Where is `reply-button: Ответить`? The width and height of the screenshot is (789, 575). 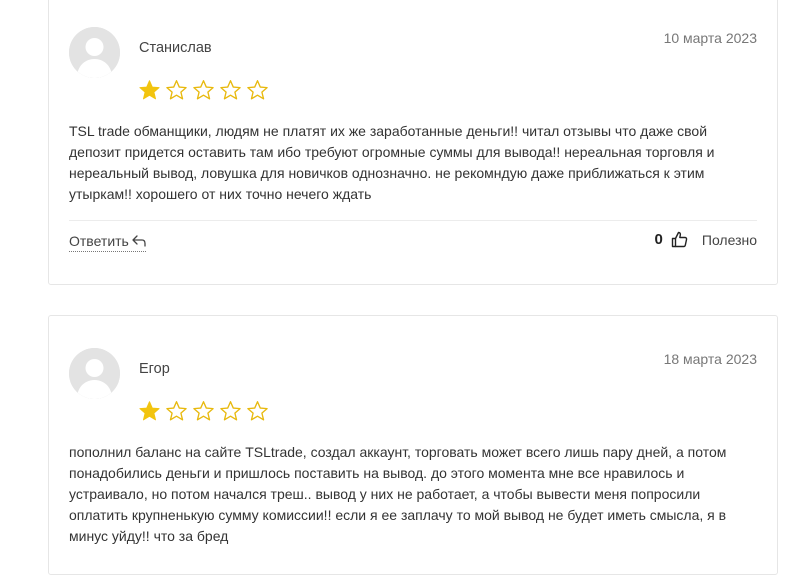 reply-button: Ответить is located at coordinates (107, 242).